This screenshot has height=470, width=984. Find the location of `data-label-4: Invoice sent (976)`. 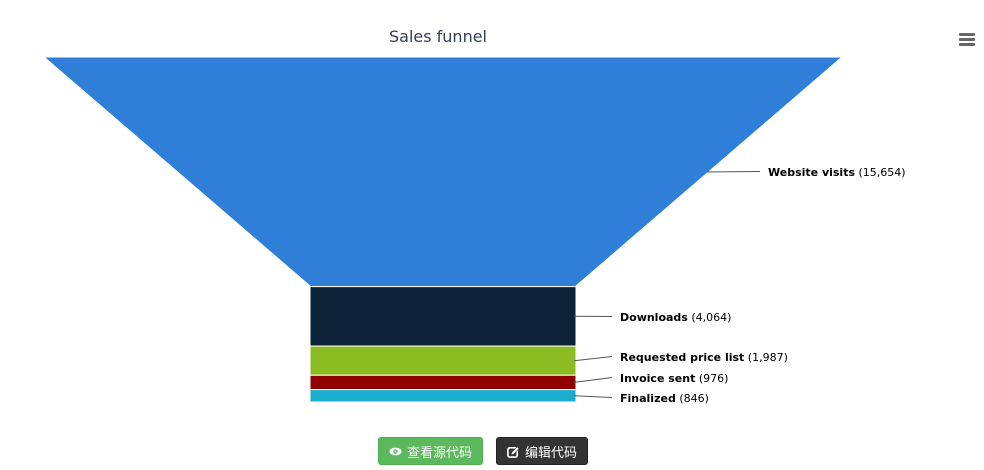

data-label-4: Invoice sent (976) is located at coordinates (674, 378).